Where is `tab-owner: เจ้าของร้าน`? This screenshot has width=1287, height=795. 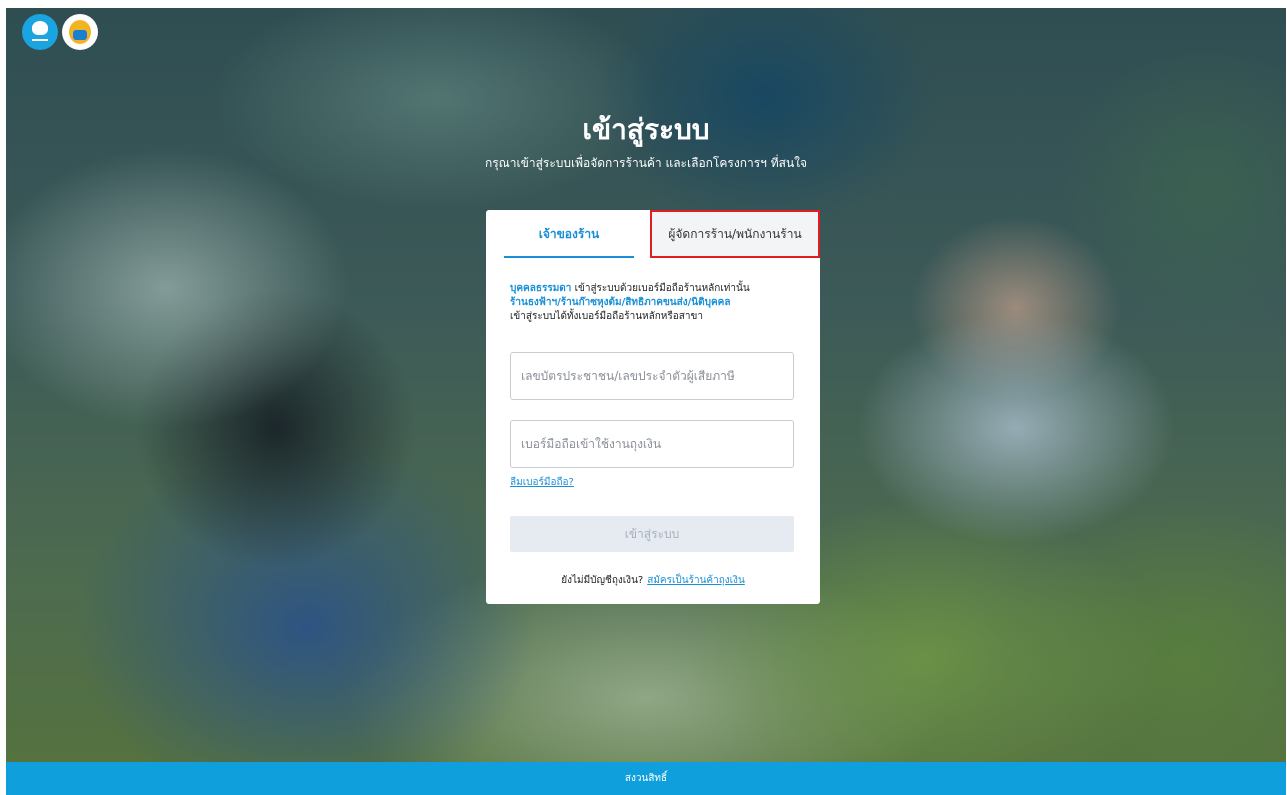 tab-owner: เจ้าของร้าน is located at coordinates (569, 234).